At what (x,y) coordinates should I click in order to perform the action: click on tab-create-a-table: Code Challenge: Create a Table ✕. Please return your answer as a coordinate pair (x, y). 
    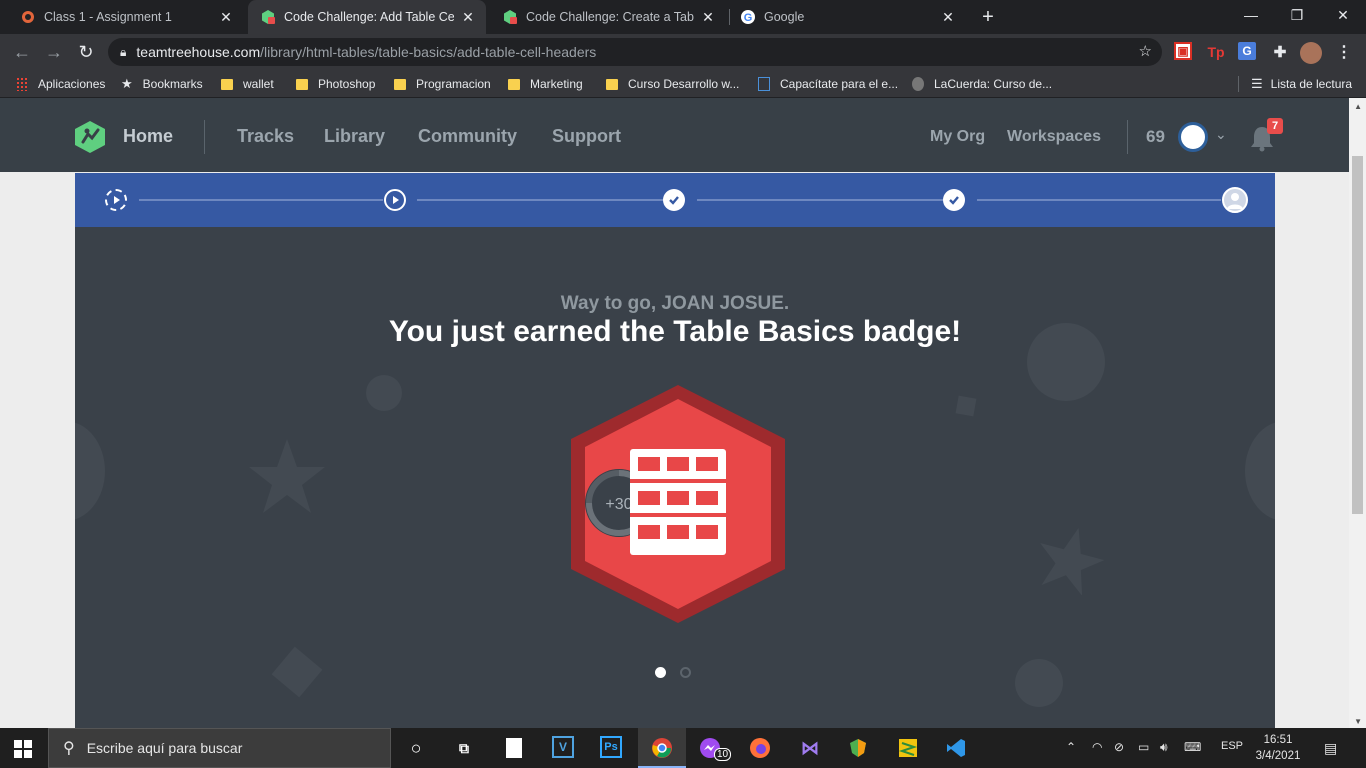
    Looking at the image, I should click on (608, 17).